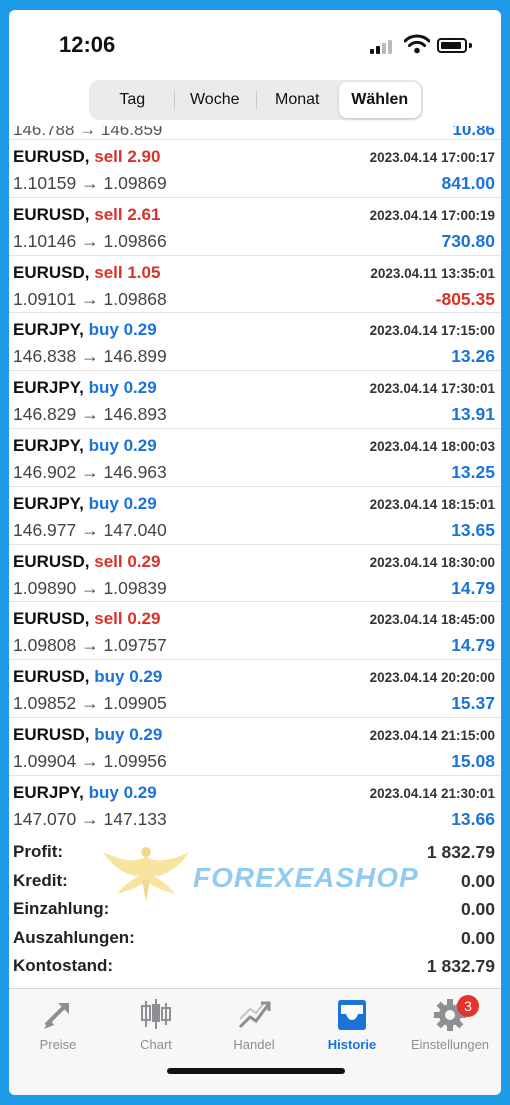 Image resolution: width=510 pixels, height=1105 pixels. I want to click on segment-monat: Monat, so click(297, 100).